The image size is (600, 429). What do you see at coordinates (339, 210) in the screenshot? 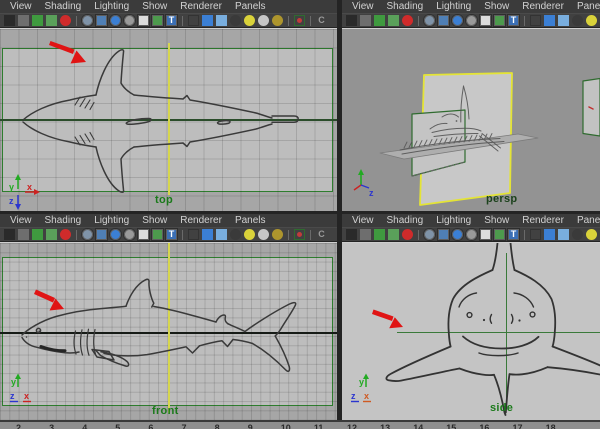
I see `viewport-divider-vertical` at bounding box center [339, 210].